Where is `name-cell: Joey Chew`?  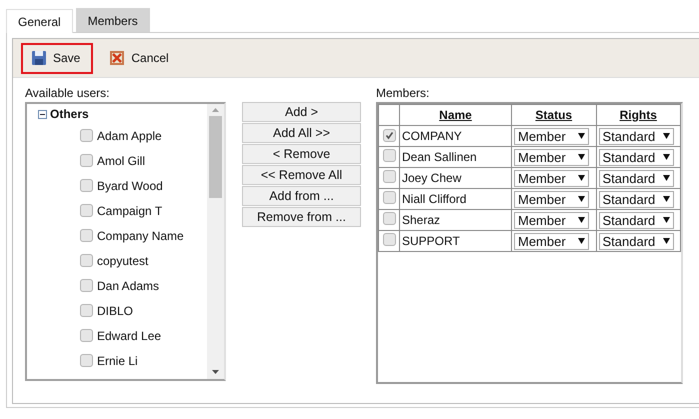 name-cell: Joey Chew is located at coordinates (456, 178).